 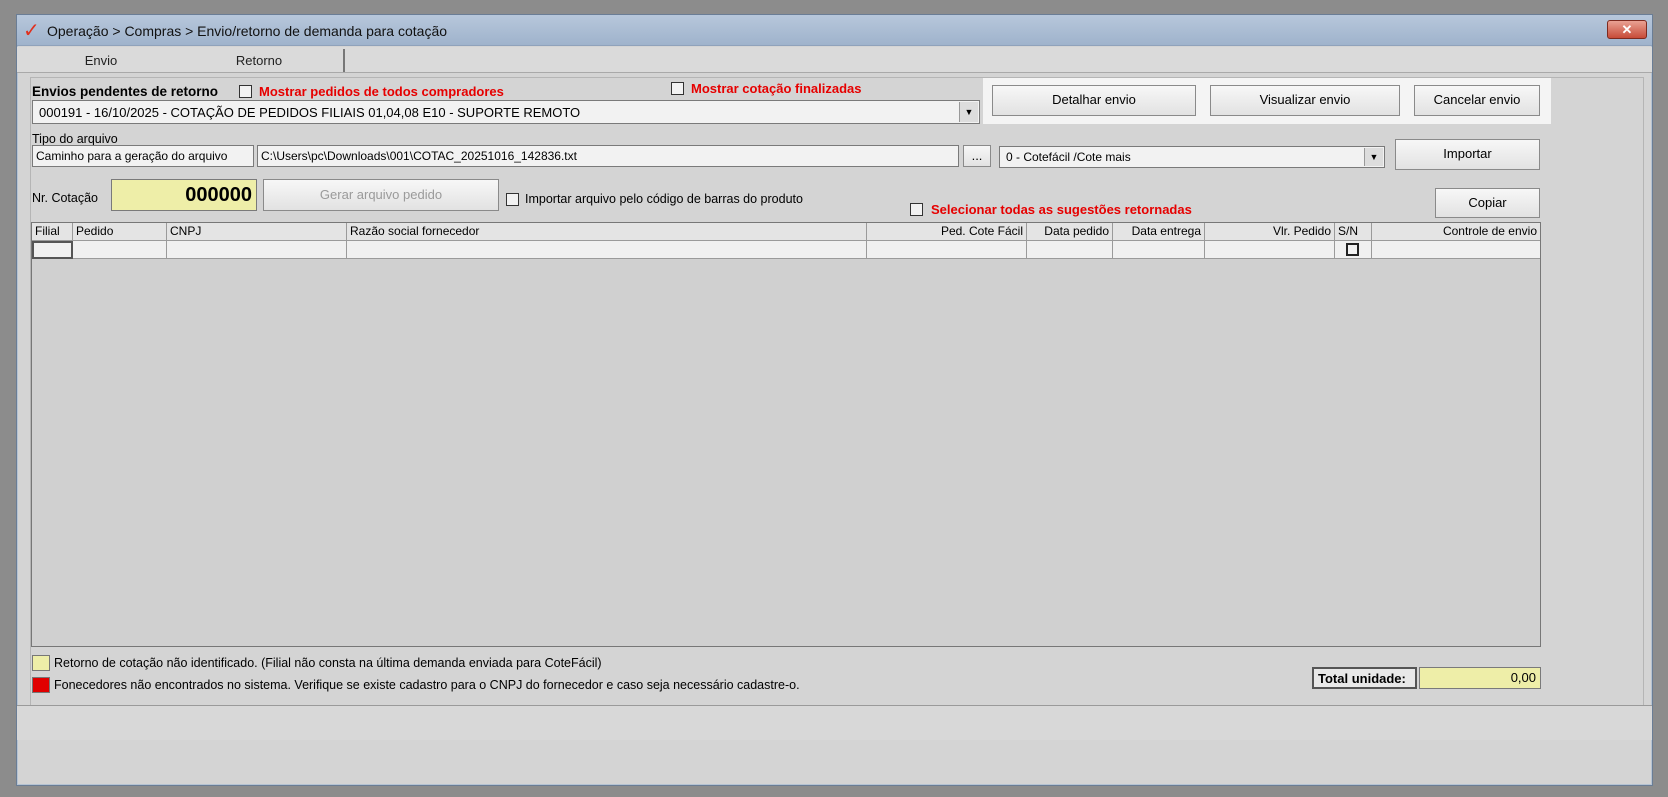 What do you see at coordinates (1270, 232) in the screenshot?
I see `grid-header-vlr-pedido: Vlr. Pedido` at bounding box center [1270, 232].